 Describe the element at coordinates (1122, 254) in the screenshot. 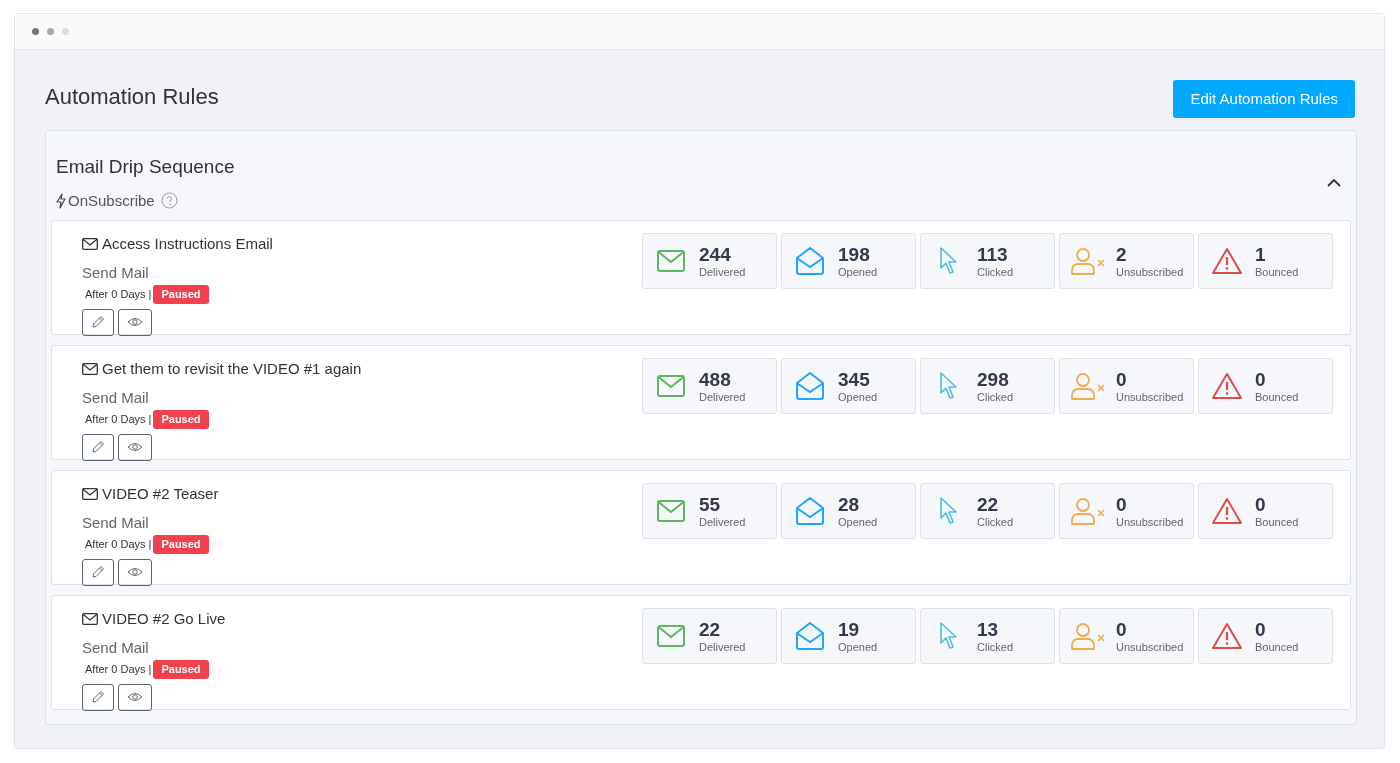

I see `stat-value: 2` at that location.